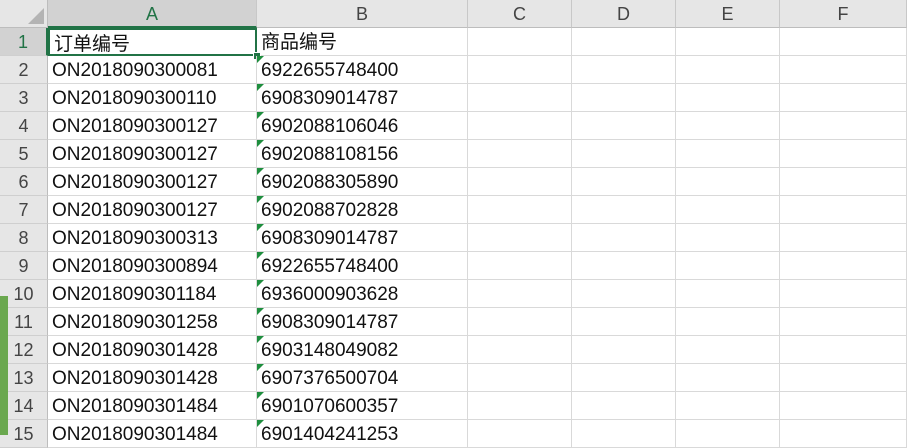 The height and width of the screenshot is (448, 907). I want to click on cell-b4: 6902088106046, so click(362, 126).